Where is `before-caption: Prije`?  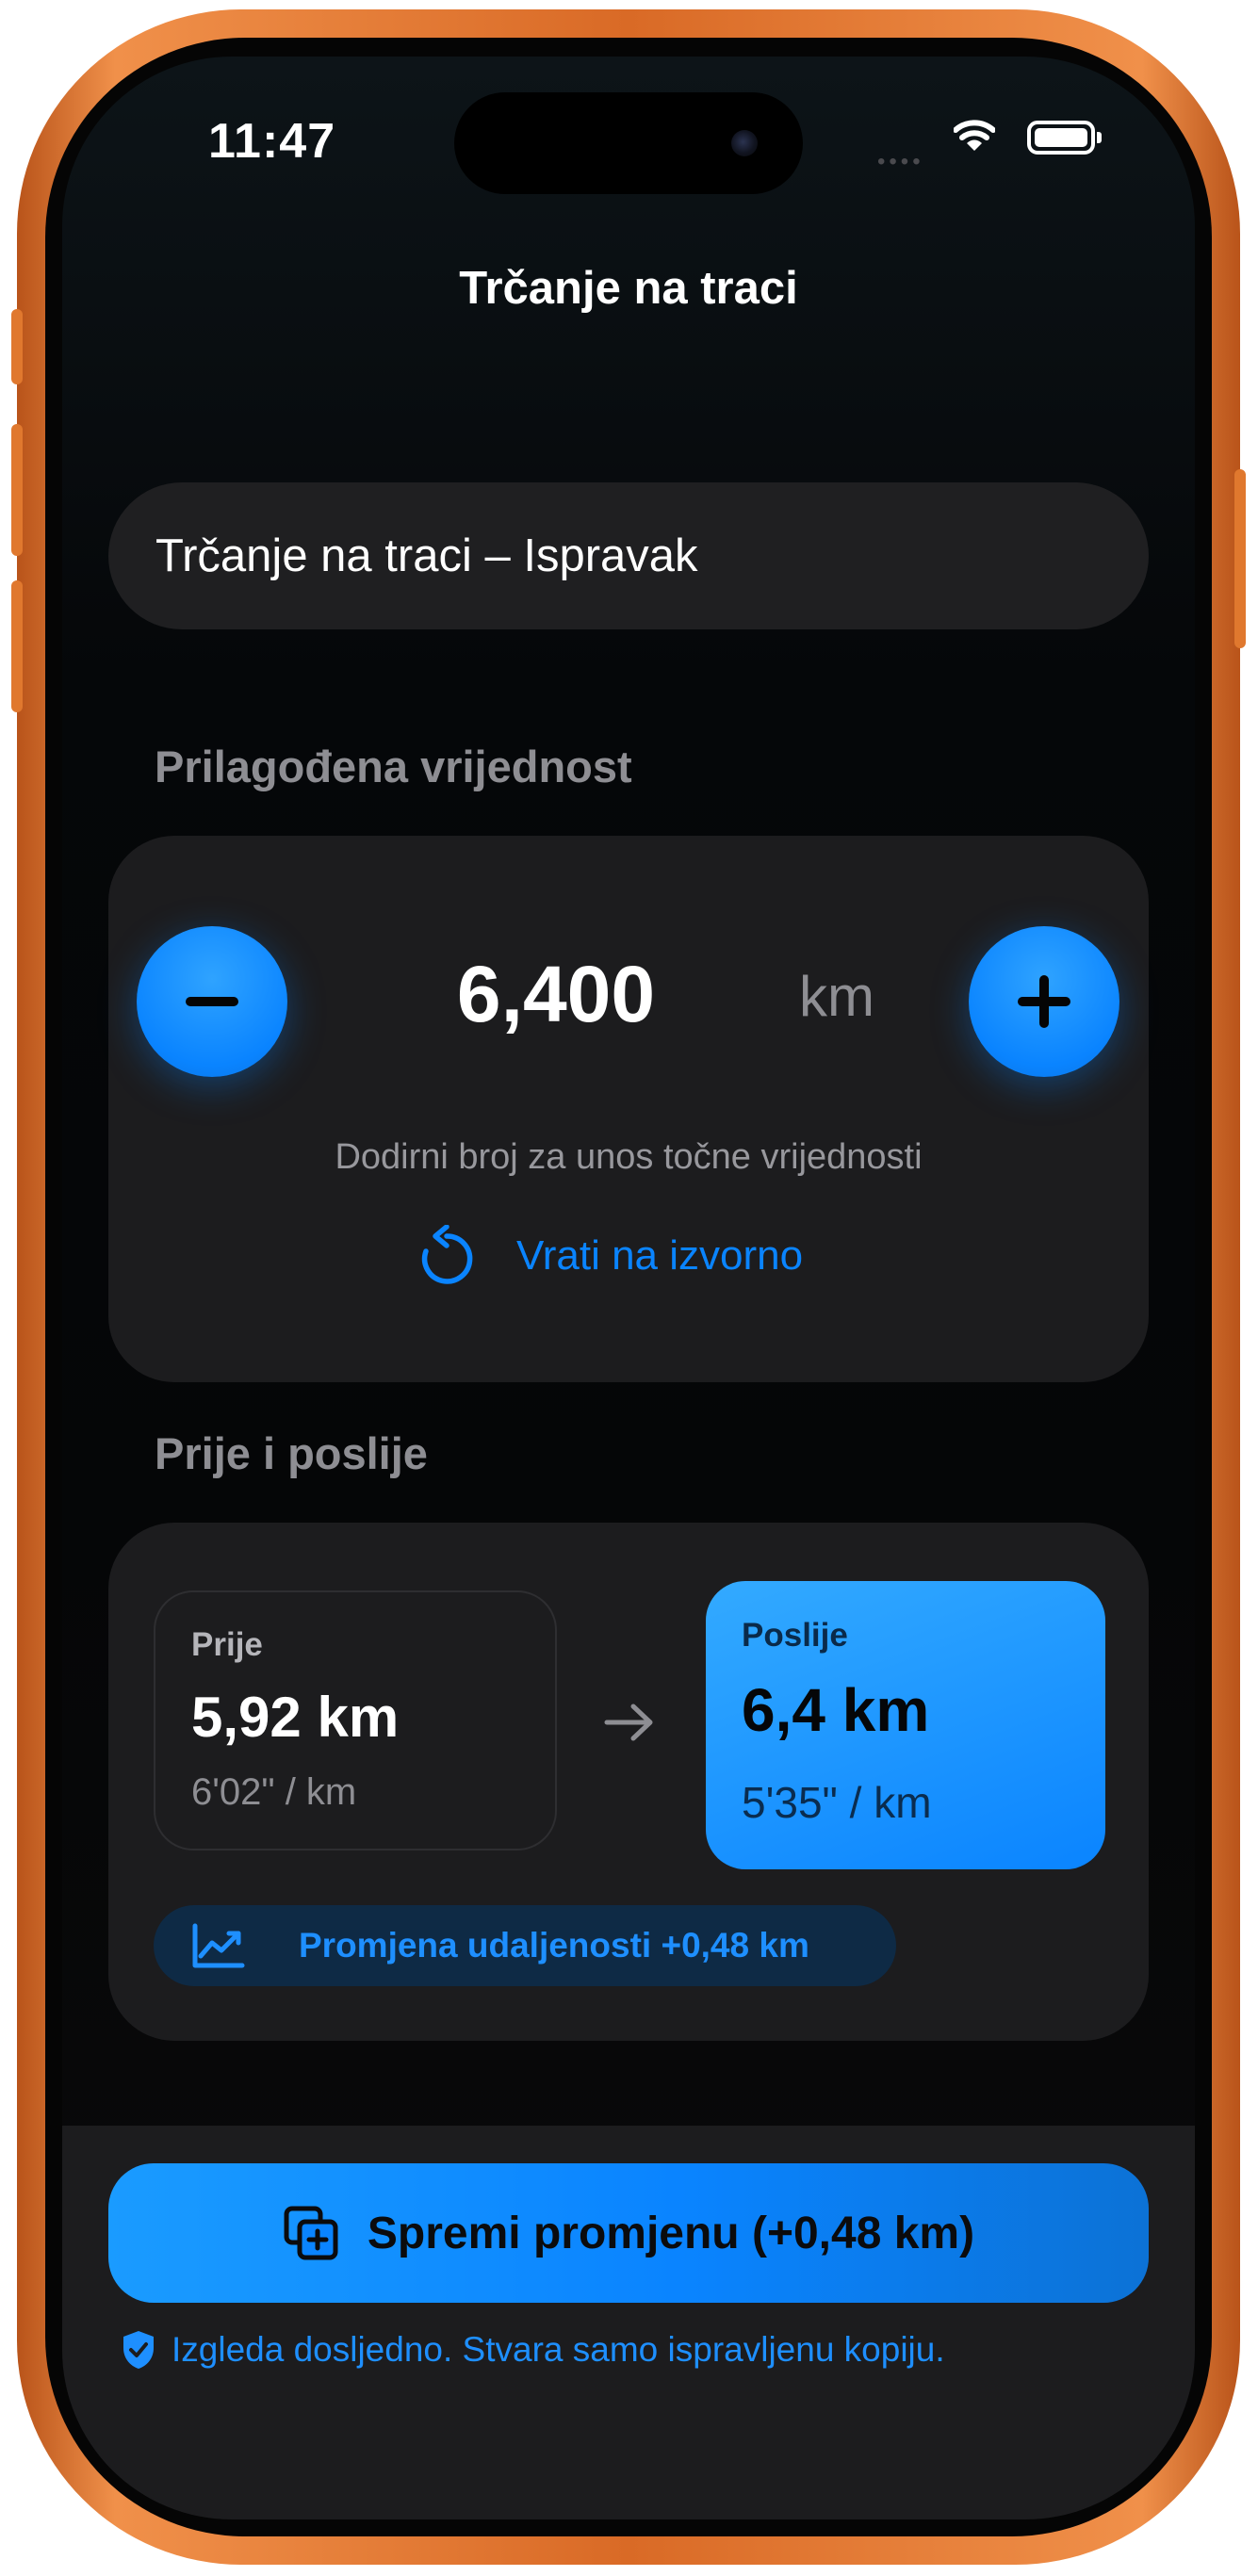 before-caption: Prije is located at coordinates (227, 1644).